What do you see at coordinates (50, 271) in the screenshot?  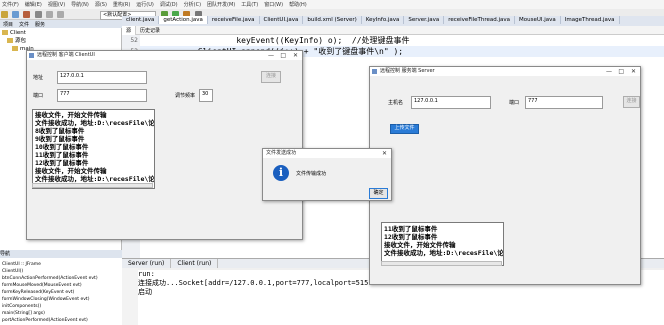 I see `navigator-item: ClientUI()` at bounding box center [50, 271].